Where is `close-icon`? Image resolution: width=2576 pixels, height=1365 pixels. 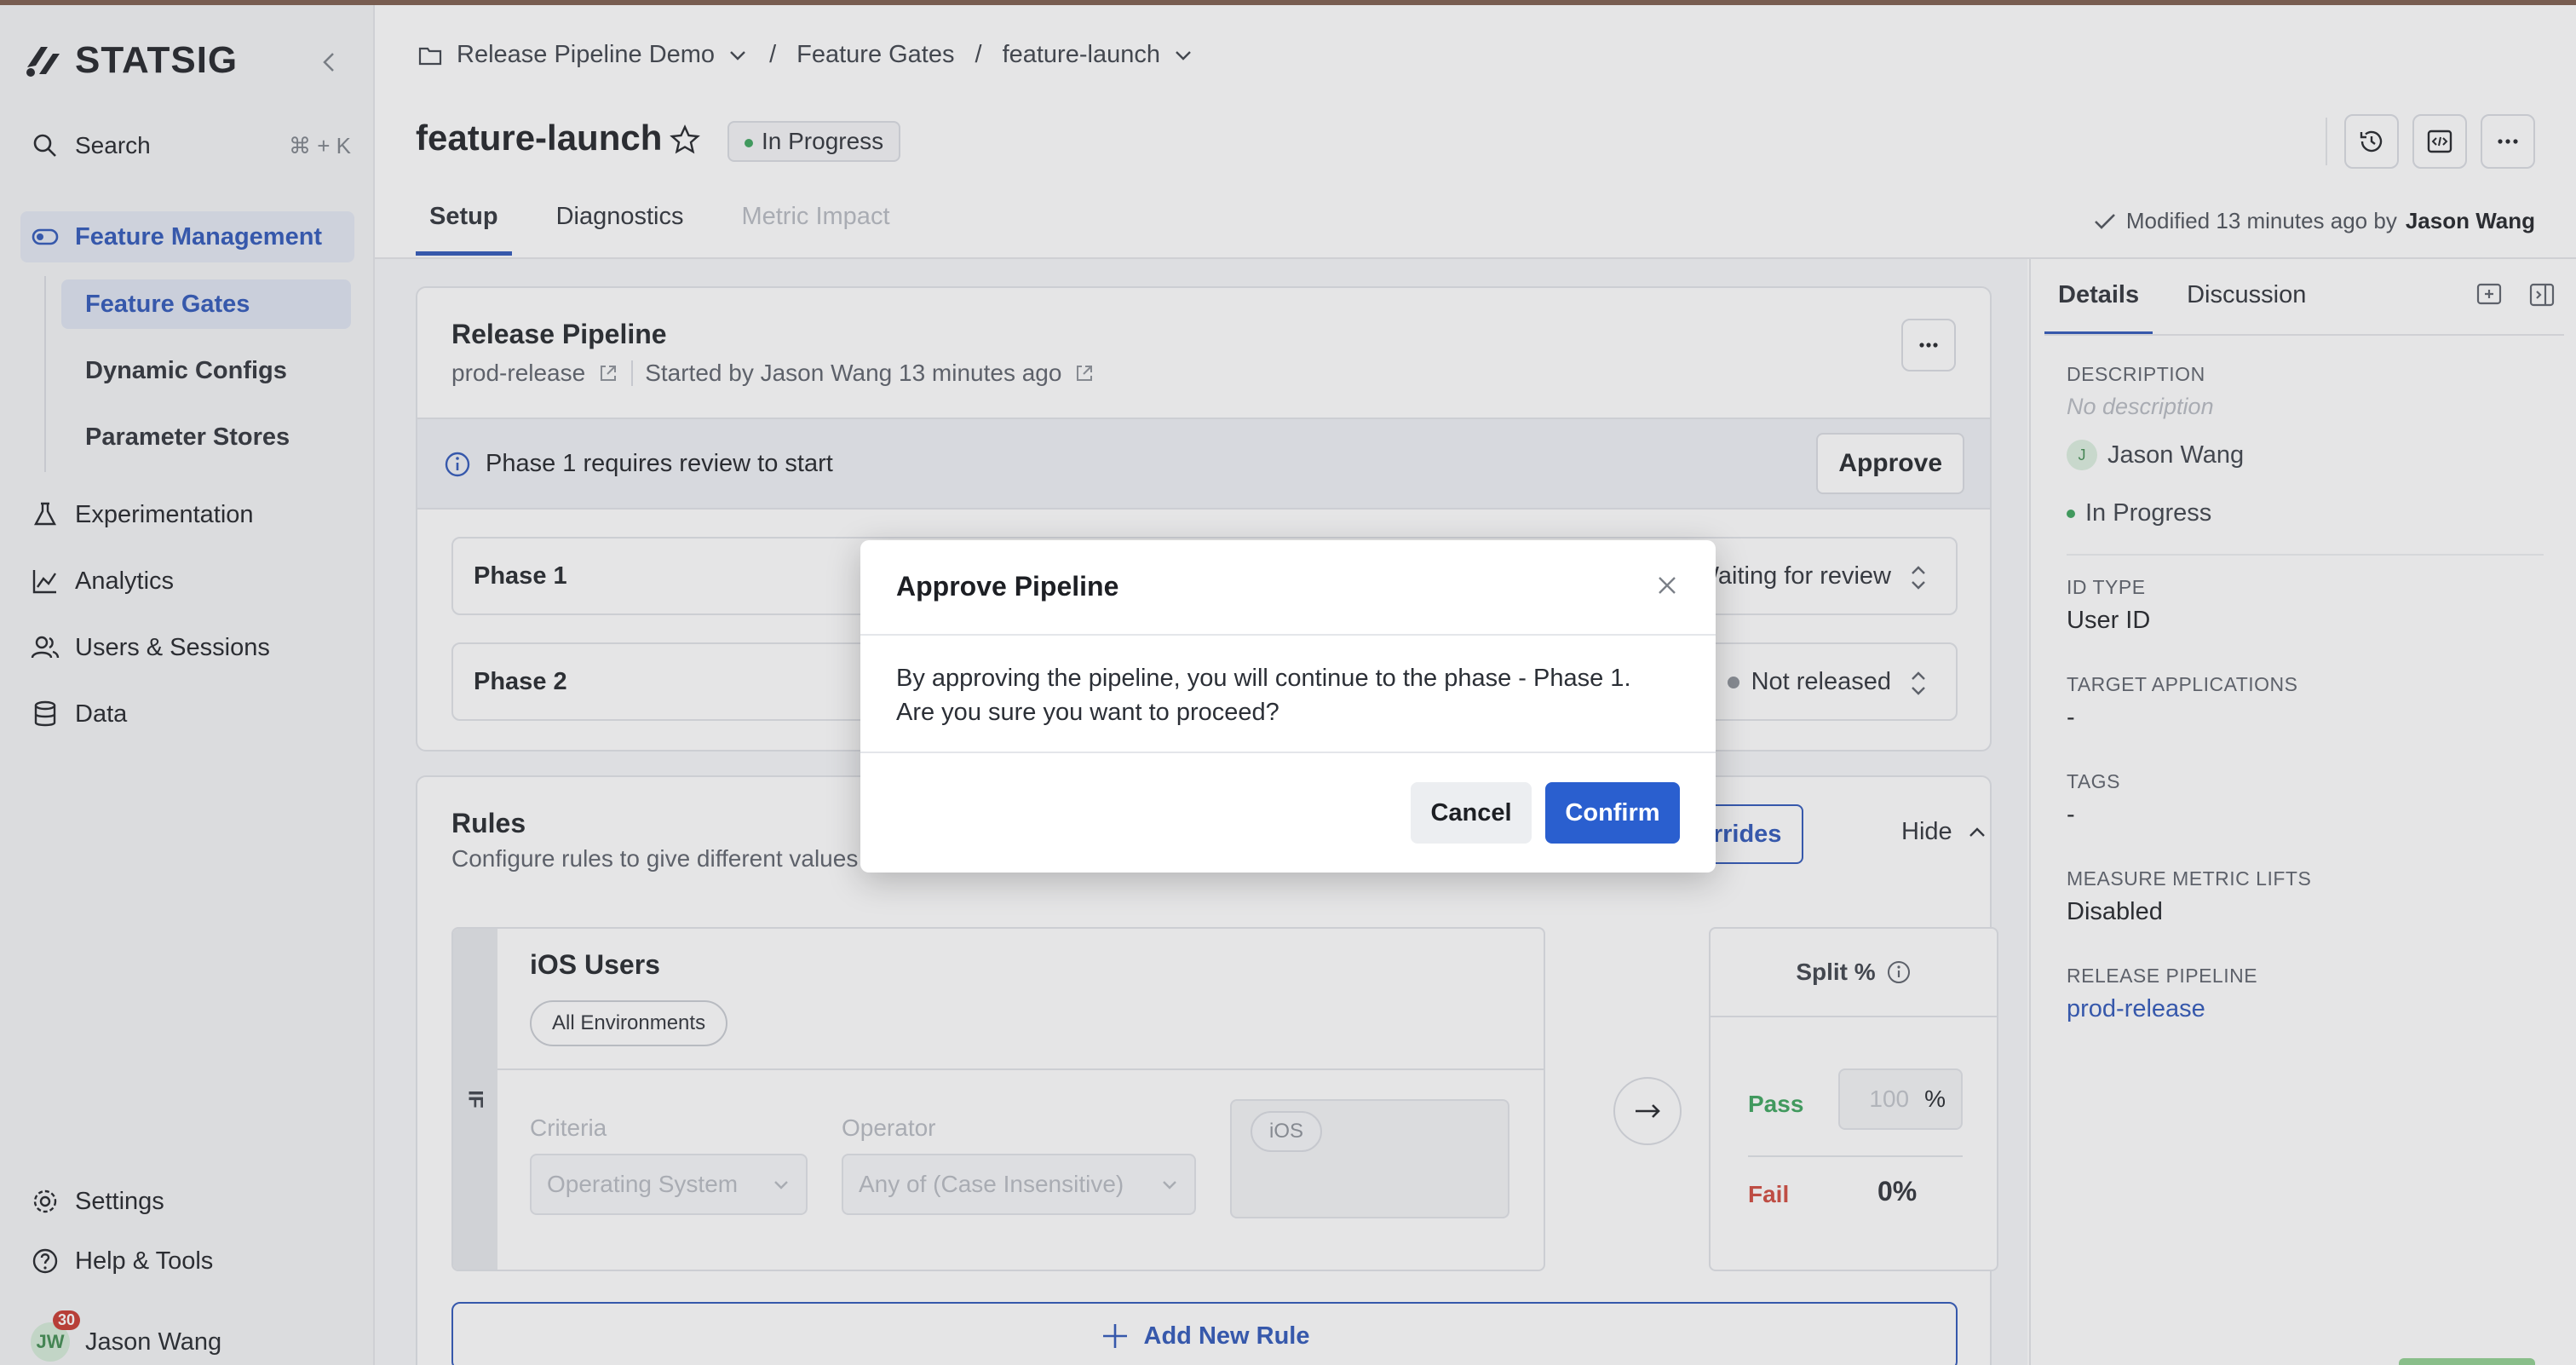 close-icon is located at coordinates (1667, 585).